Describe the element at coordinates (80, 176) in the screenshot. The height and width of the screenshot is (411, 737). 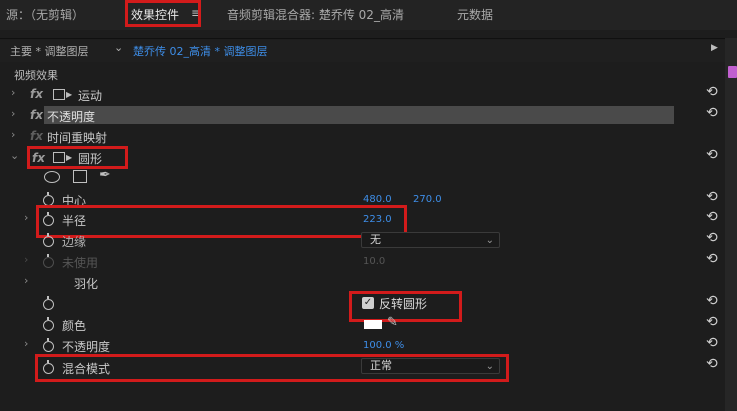
I see `rectangle-mask-icon` at that location.